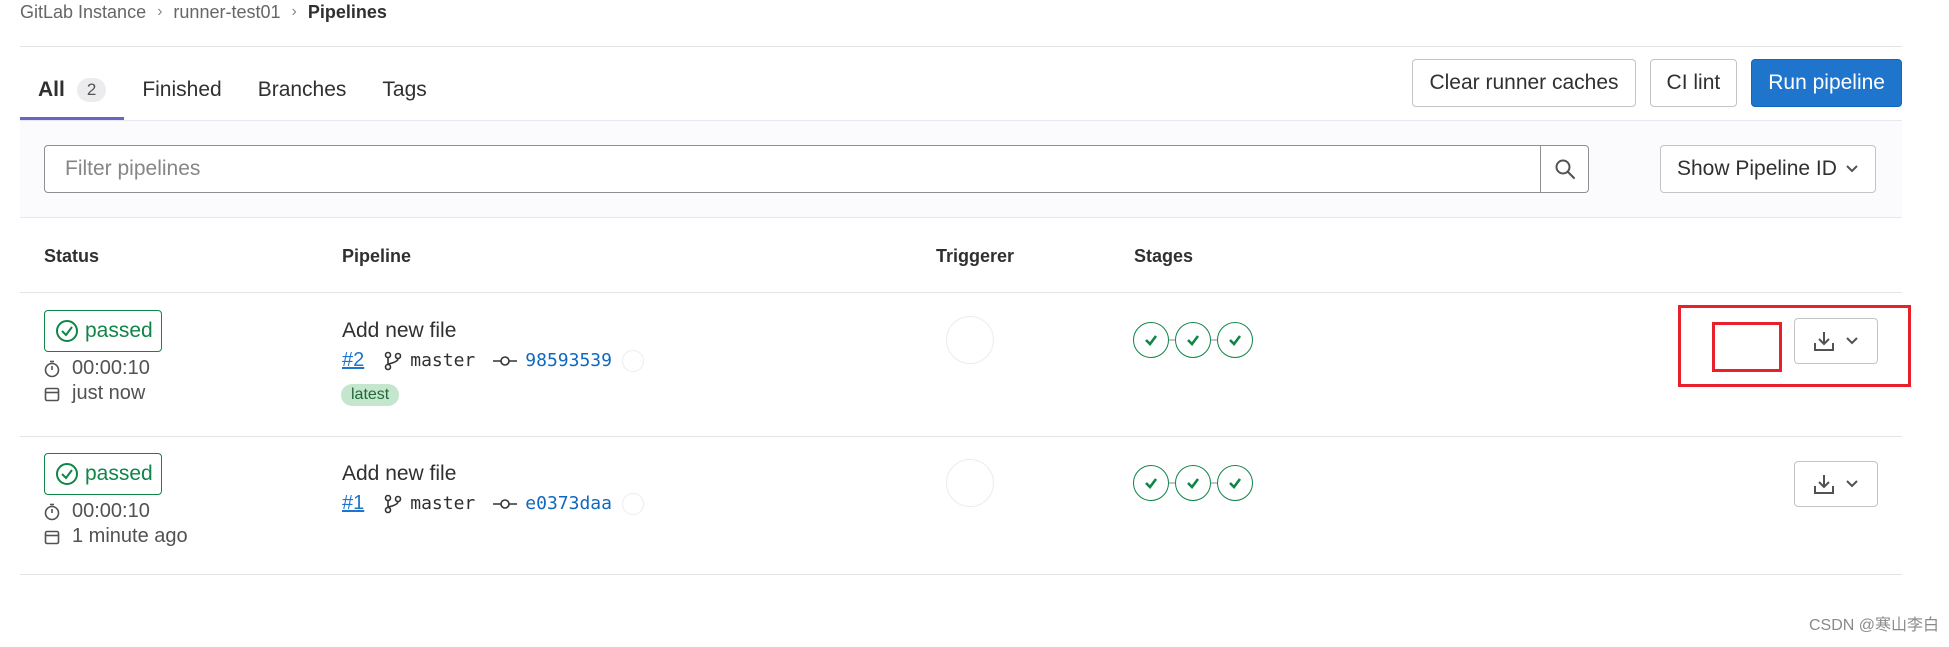  I want to click on search-icon, so click(1565, 169).